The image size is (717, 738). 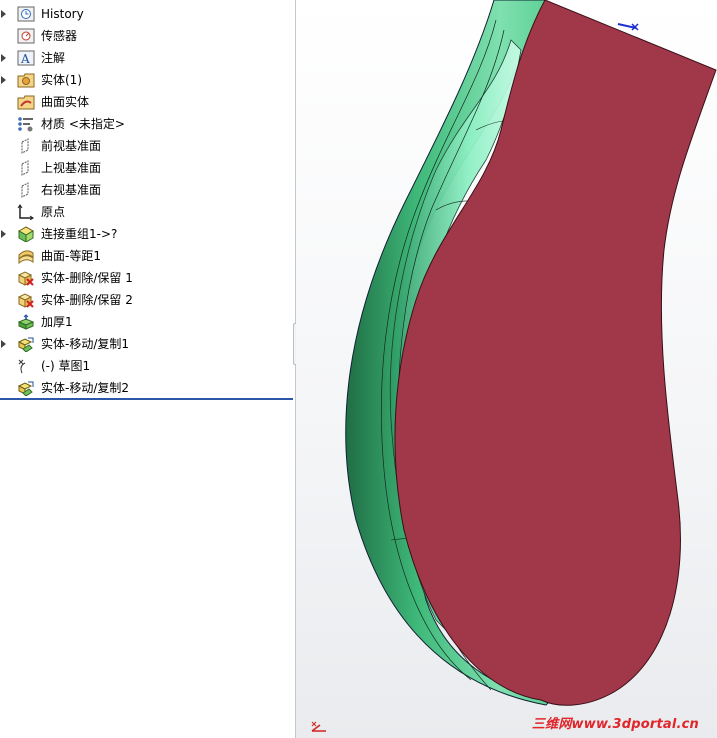 What do you see at coordinates (147, 124) in the screenshot?
I see `tree-item-material: 材质 <未指定>` at bounding box center [147, 124].